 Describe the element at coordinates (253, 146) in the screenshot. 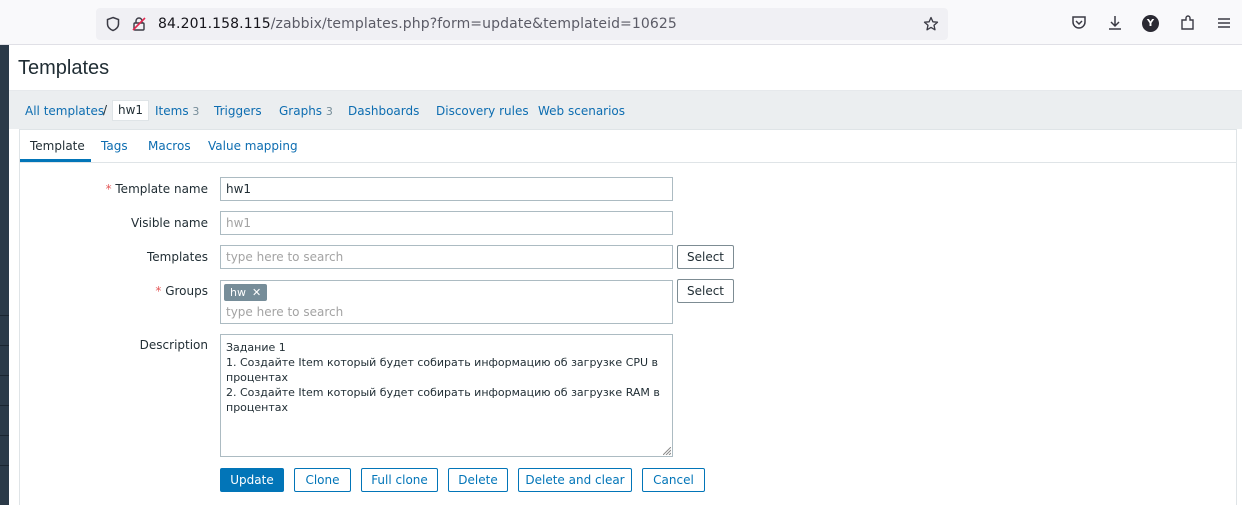

I see `tab-value-mapping: Value mapping` at that location.